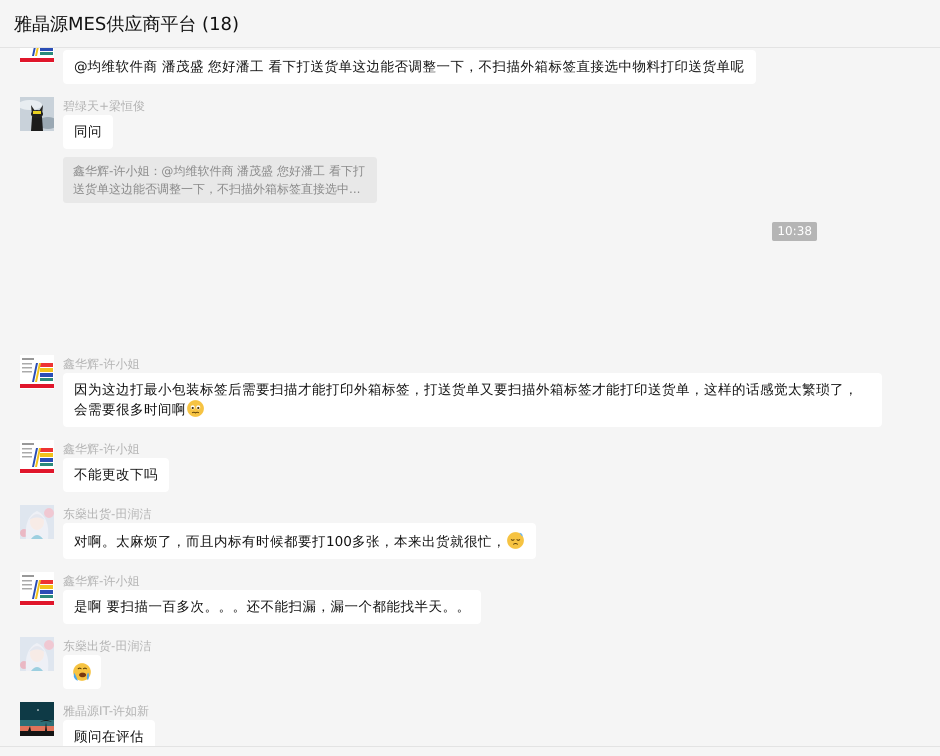  I want to click on message-bubble: 是啊 要扫描一百多次。。。还不能扫漏，漏一个都能找半天。。, so click(272, 607).